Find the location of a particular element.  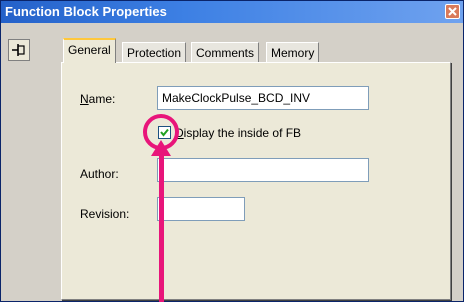

annotation-arrow-line is located at coordinates (161, 227).